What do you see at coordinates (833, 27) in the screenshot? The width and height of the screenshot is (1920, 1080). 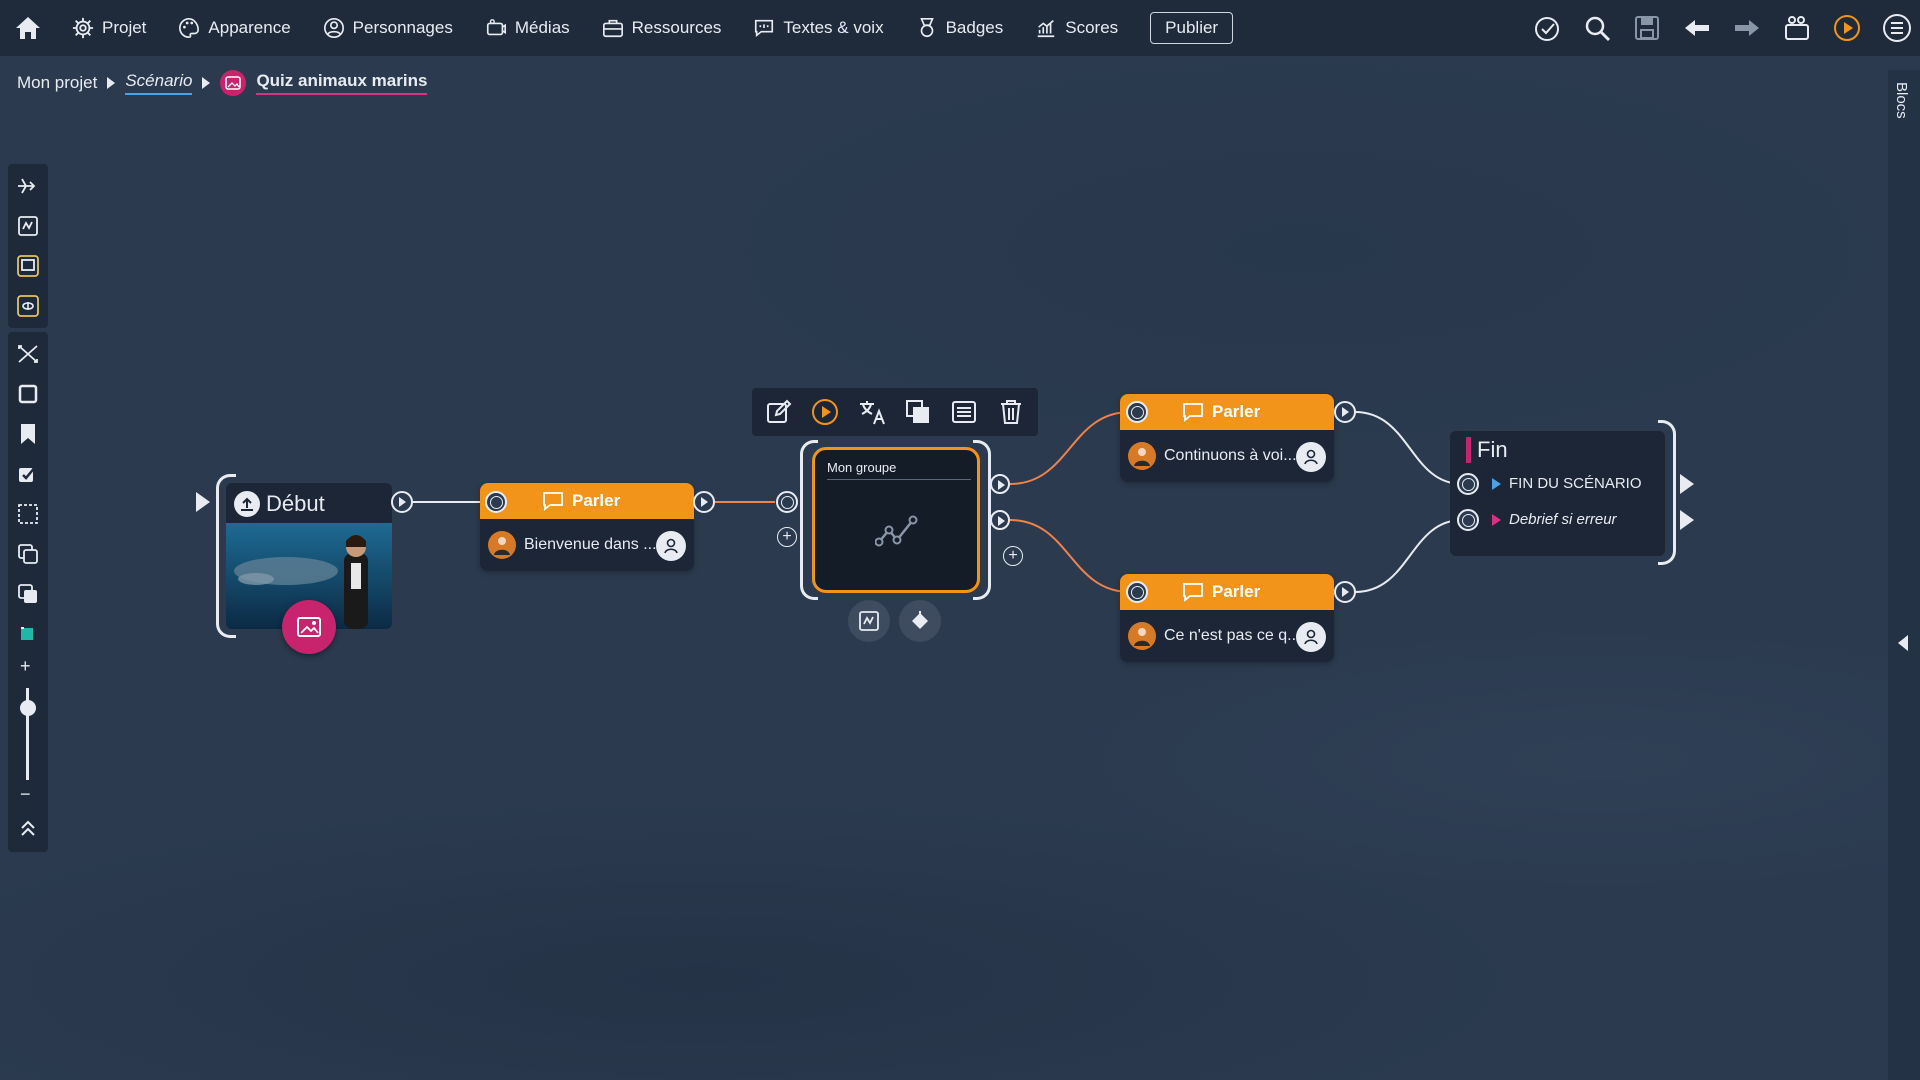 I see `nav-textes-voix-label: Textes & voix` at bounding box center [833, 27].